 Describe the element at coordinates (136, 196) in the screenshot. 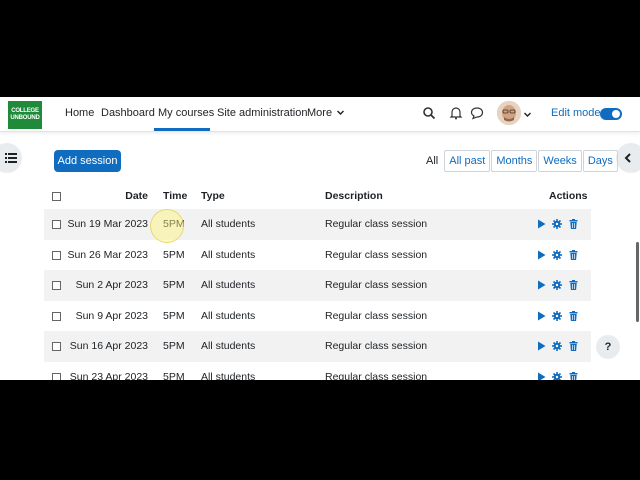

I see `header-date: Date` at that location.